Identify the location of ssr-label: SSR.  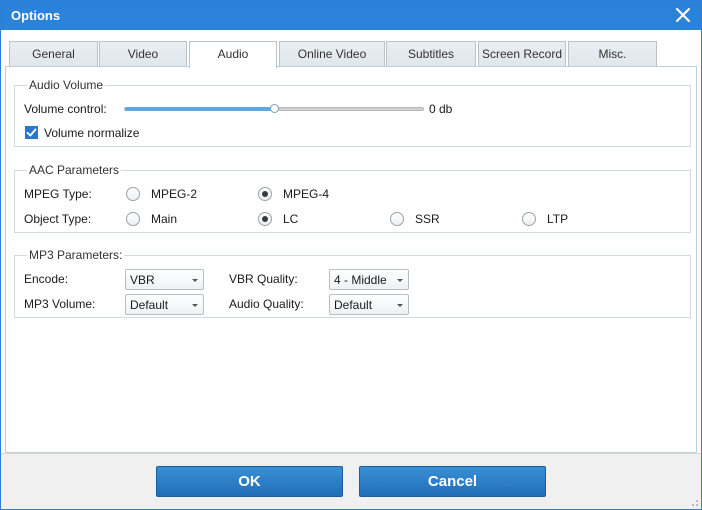
(427, 219).